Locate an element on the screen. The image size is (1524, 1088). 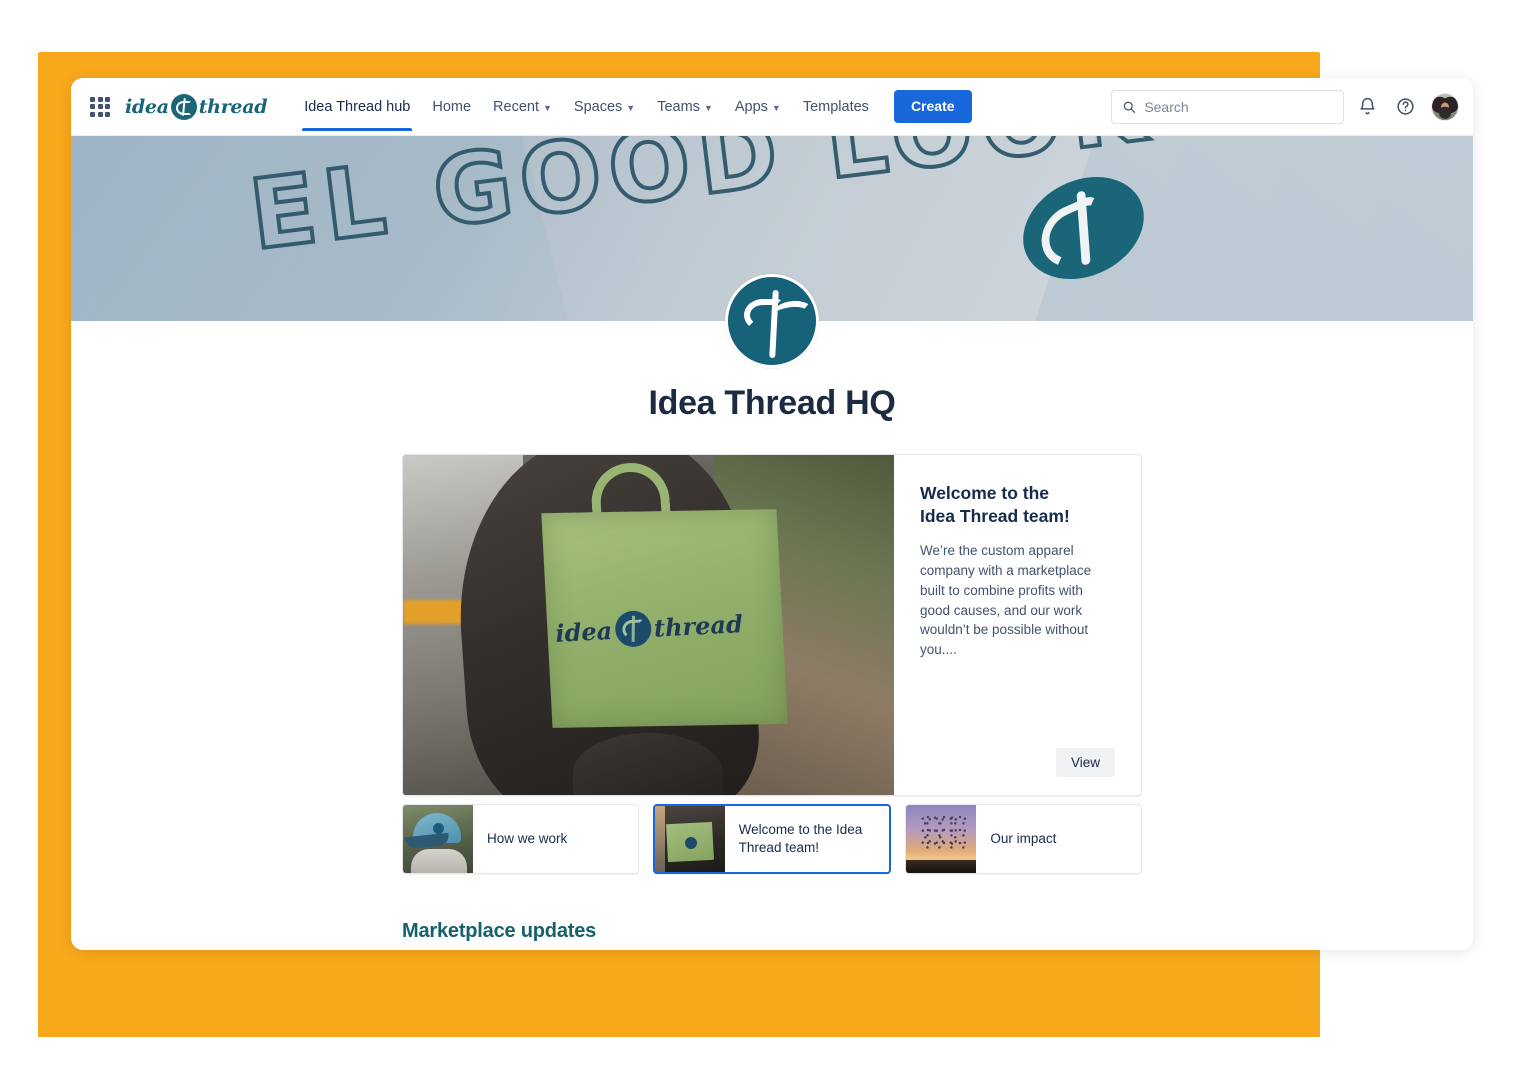
page-header: Idea Thread HQ is located at coordinates (772, 349).